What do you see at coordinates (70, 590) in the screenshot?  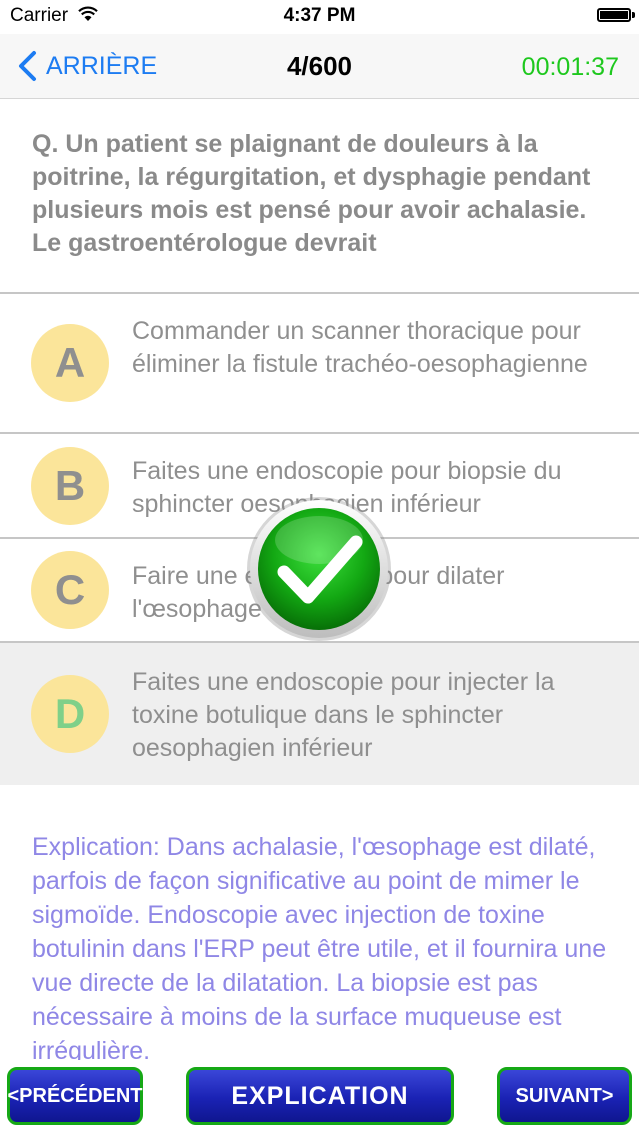 I see `option-letter-badge: C` at bounding box center [70, 590].